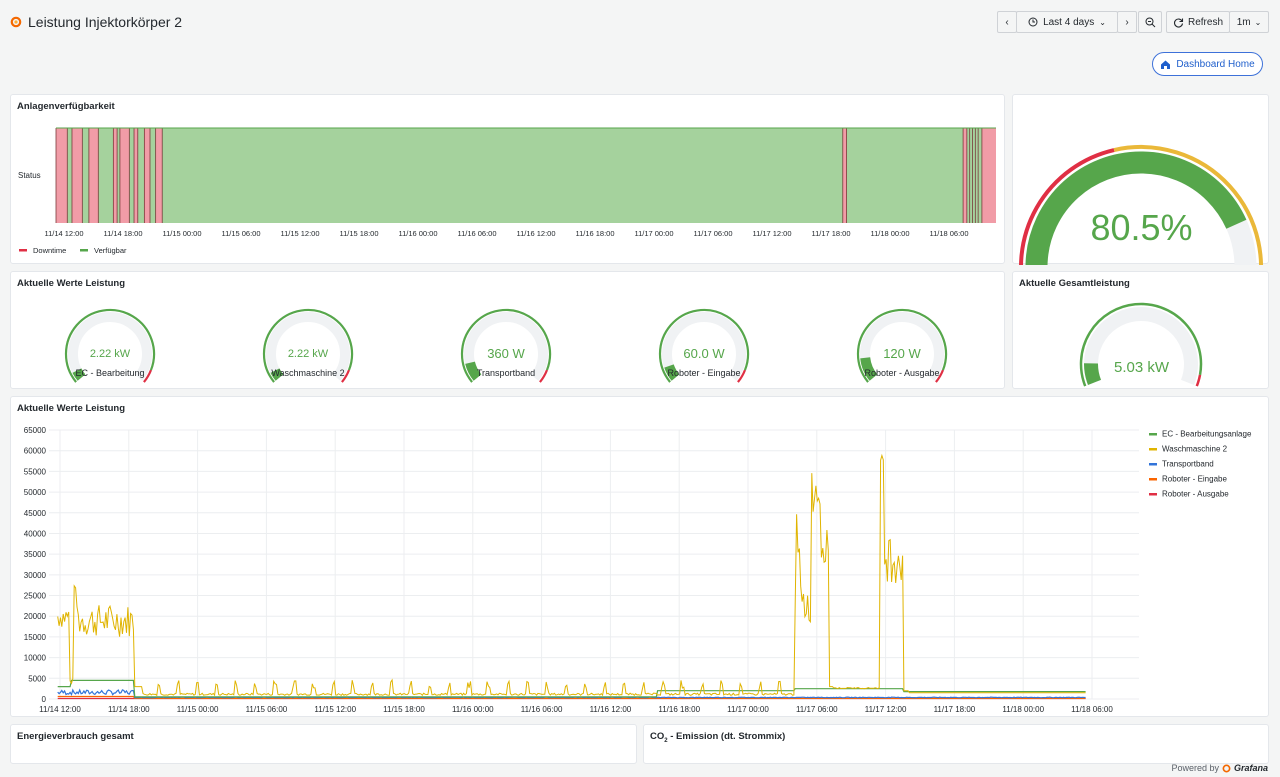  Describe the element at coordinates (1067, 22) in the screenshot. I see `time-range-picker: Last 4 days ⌄` at that location.